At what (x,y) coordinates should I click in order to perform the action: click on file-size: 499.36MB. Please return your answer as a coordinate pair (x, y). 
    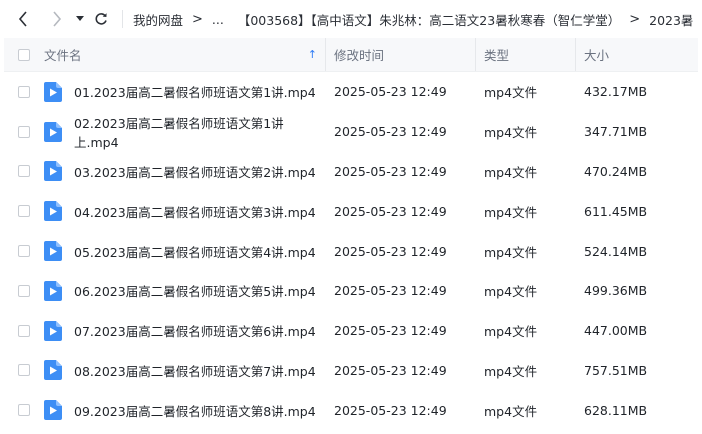
    Looking at the image, I should click on (616, 291).